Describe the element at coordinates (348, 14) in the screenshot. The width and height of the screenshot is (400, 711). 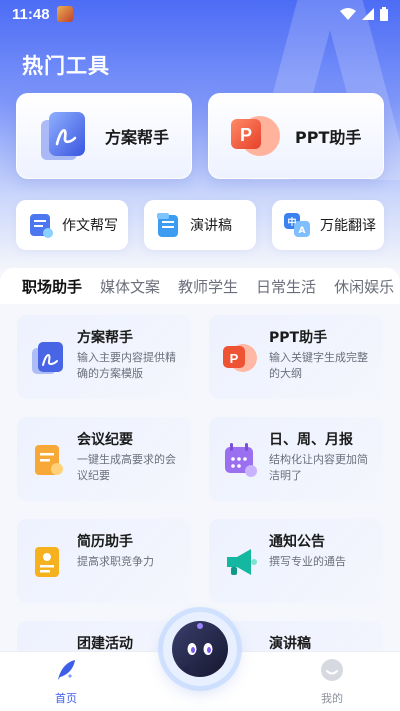
I see `wifi-icon` at that location.